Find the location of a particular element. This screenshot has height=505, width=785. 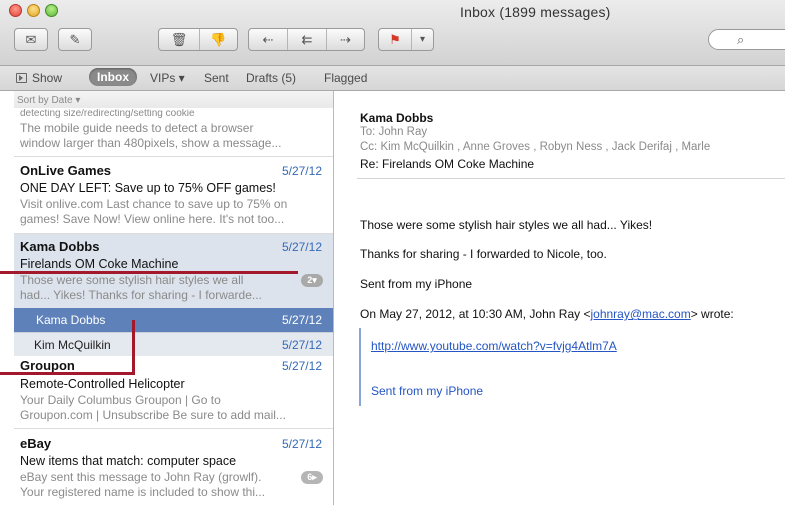

message-subject-header: Re: Firelands OM Coke Machine is located at coordinates (447, 164).